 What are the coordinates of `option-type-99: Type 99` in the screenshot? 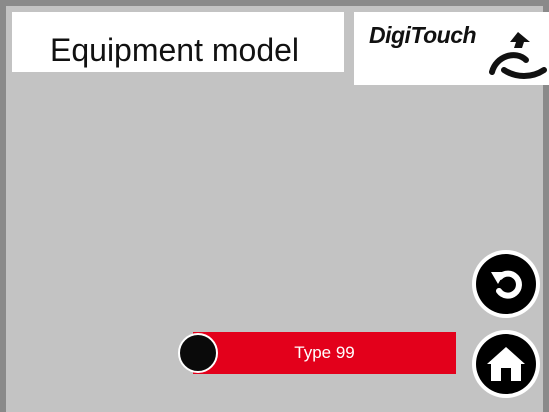 It's located at (317, 353).